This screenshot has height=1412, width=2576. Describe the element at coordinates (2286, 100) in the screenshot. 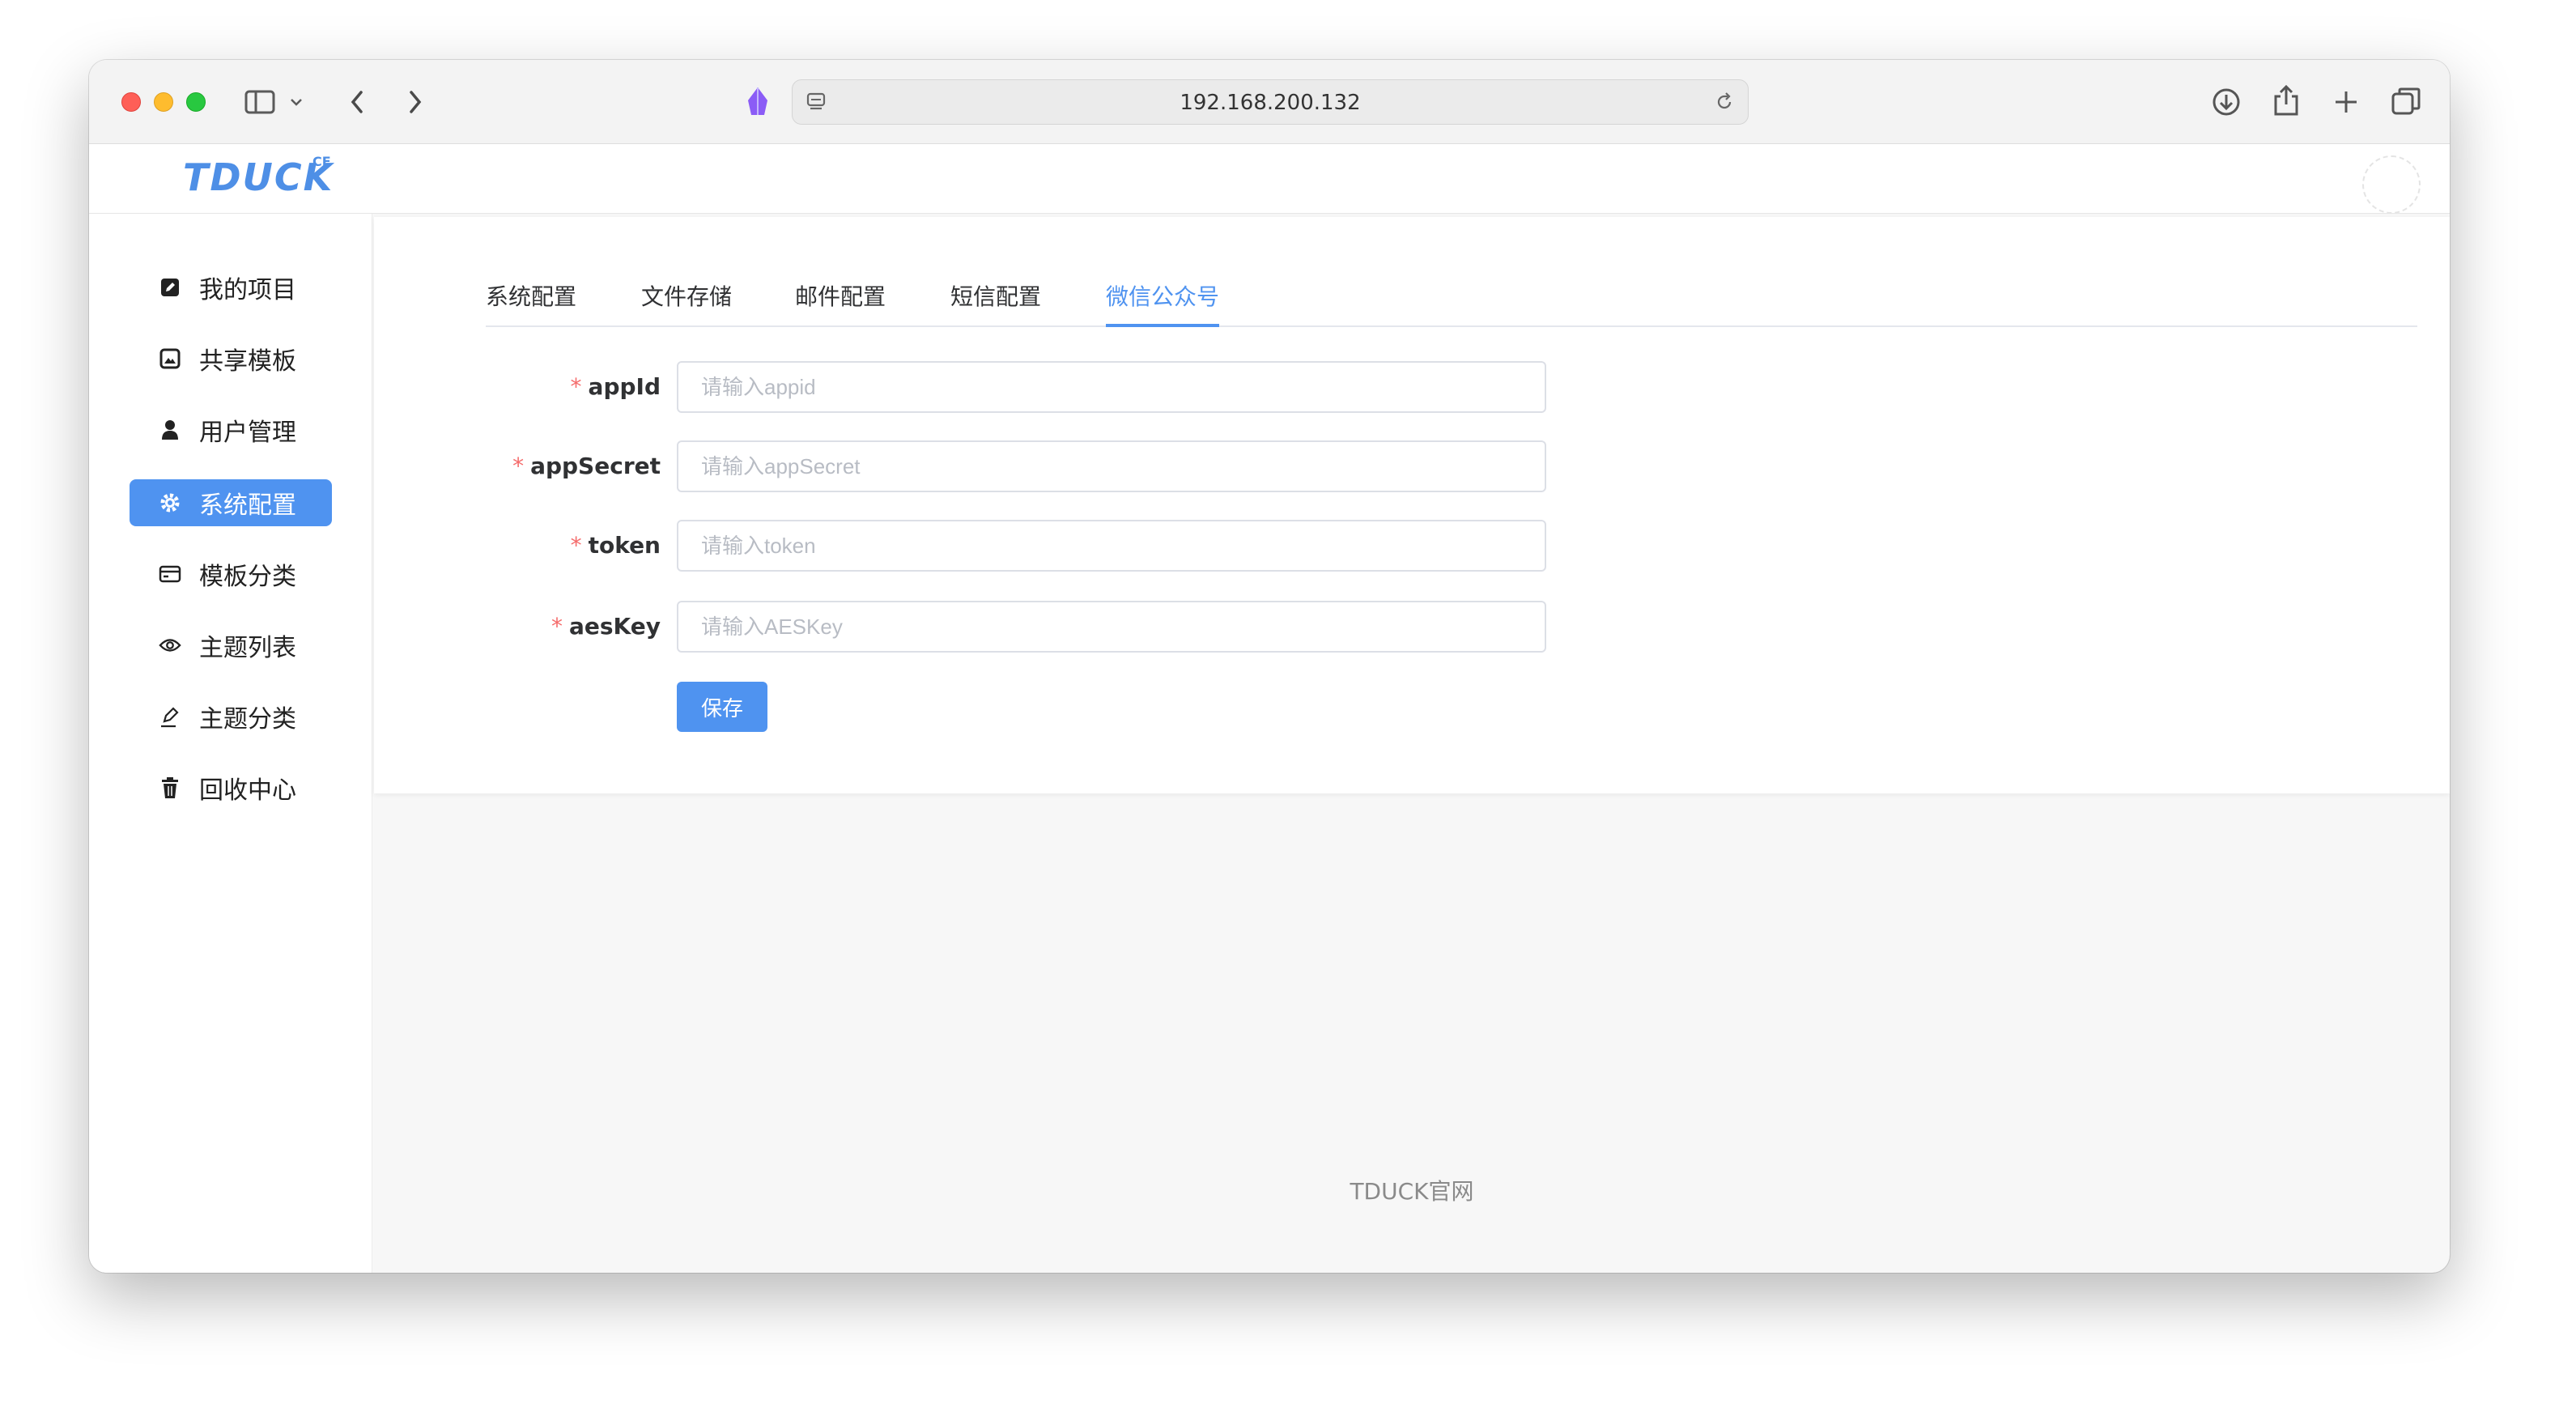

I see `share-icon` at that location.